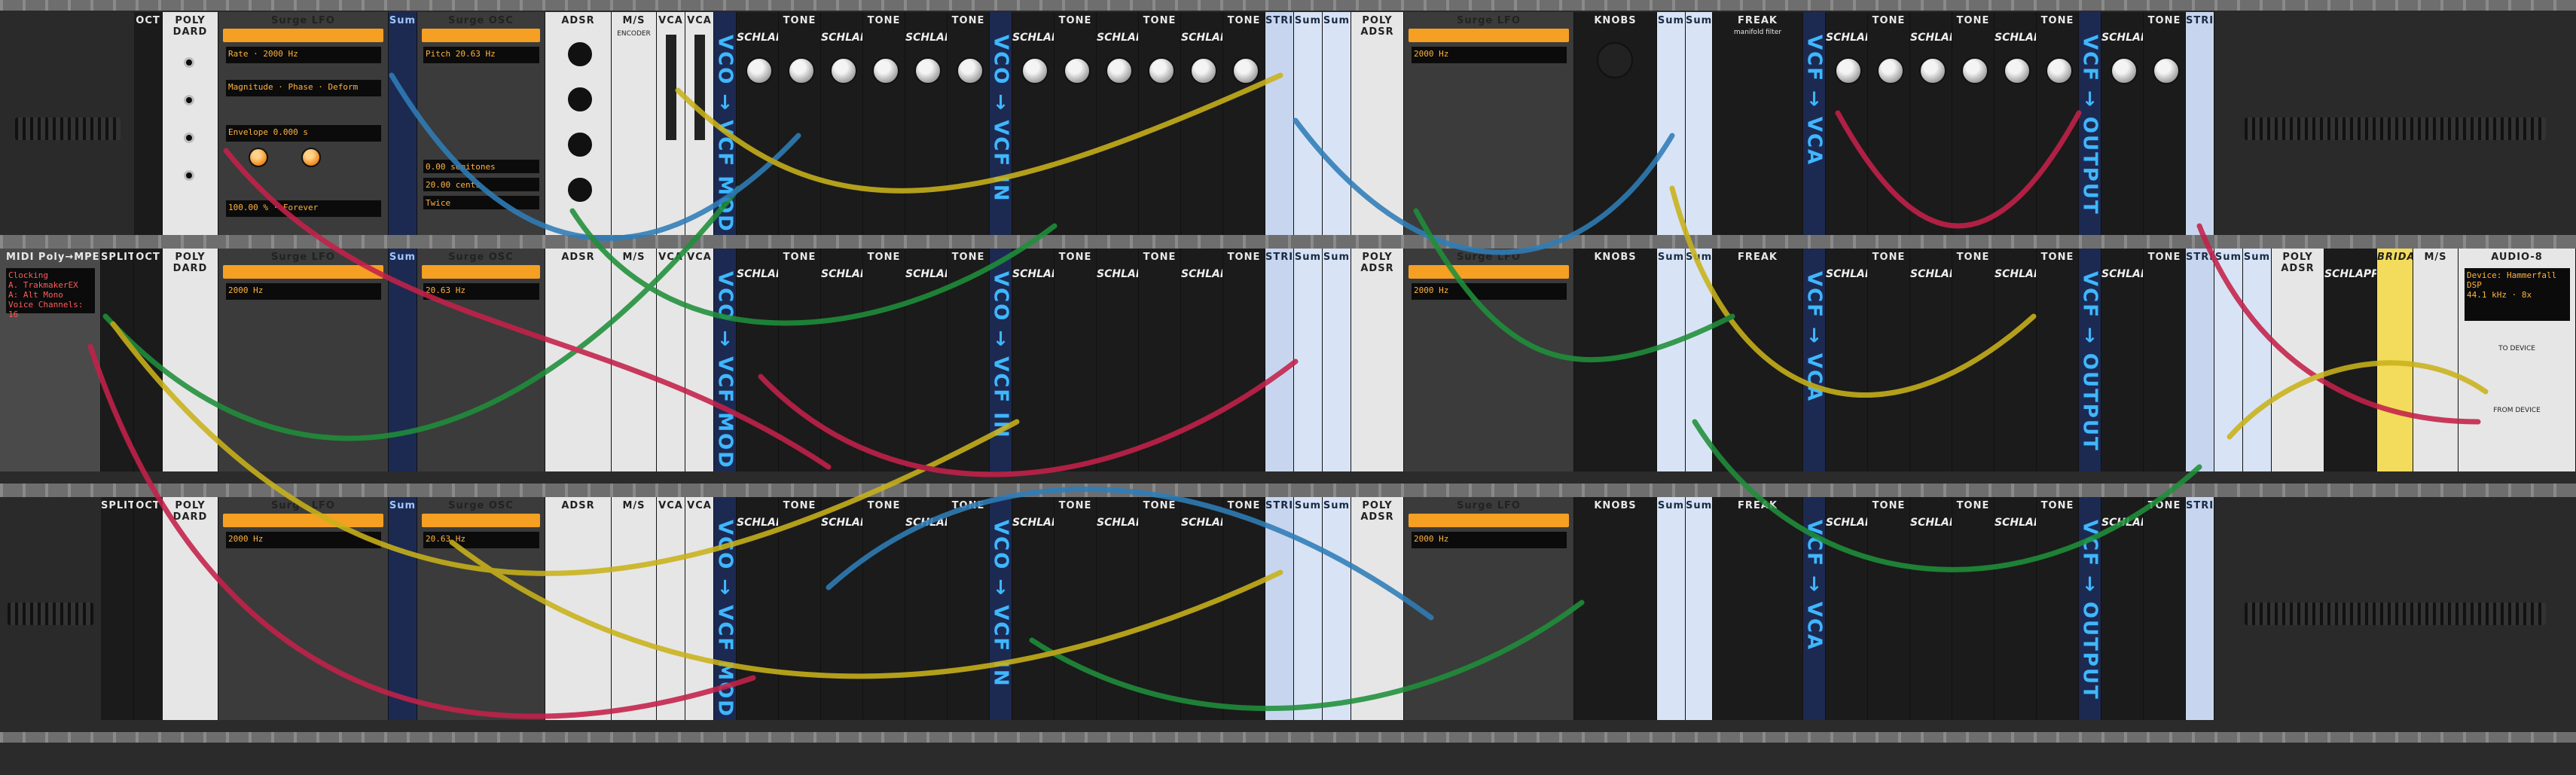 This screenshot has width=2576, height=775. What do you see at coordinates (304, 55) in the screenshot?
I see `rate-display: Rate · 2000 Hz` at bounding box center [304, 55].